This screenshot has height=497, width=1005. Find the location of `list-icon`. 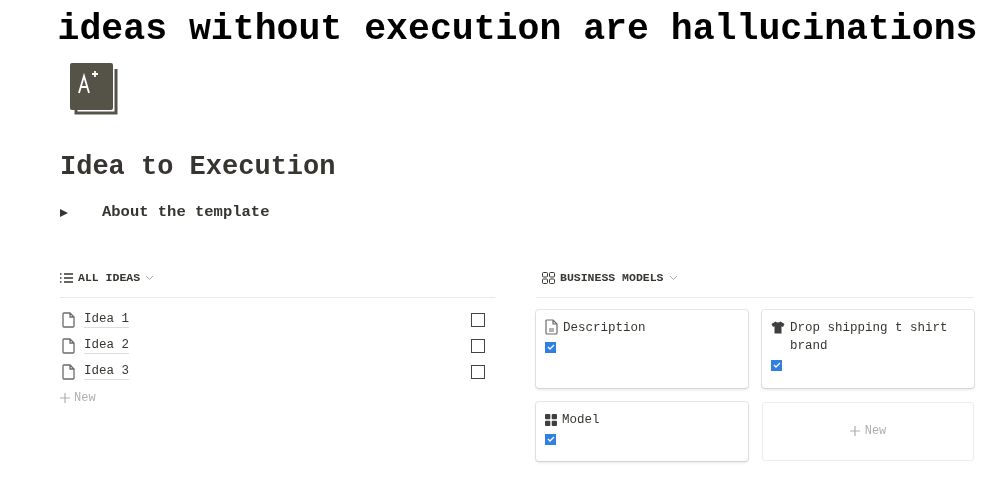

list-icon is located at coordinates (66, 277).